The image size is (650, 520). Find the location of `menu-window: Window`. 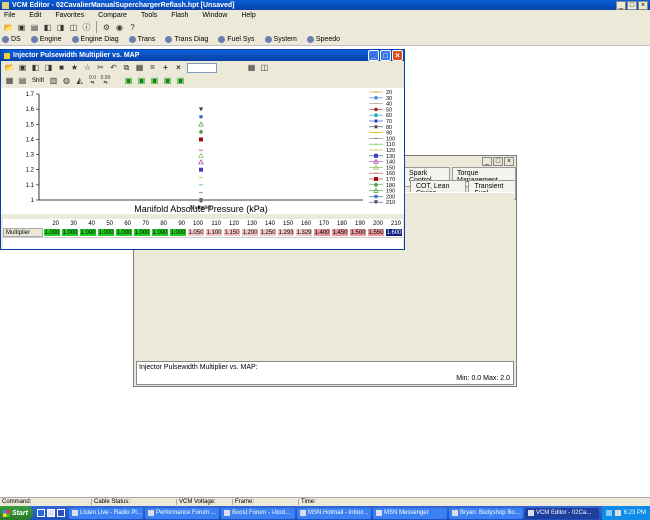

menu-window: Window is located at coordinates (214, 15).